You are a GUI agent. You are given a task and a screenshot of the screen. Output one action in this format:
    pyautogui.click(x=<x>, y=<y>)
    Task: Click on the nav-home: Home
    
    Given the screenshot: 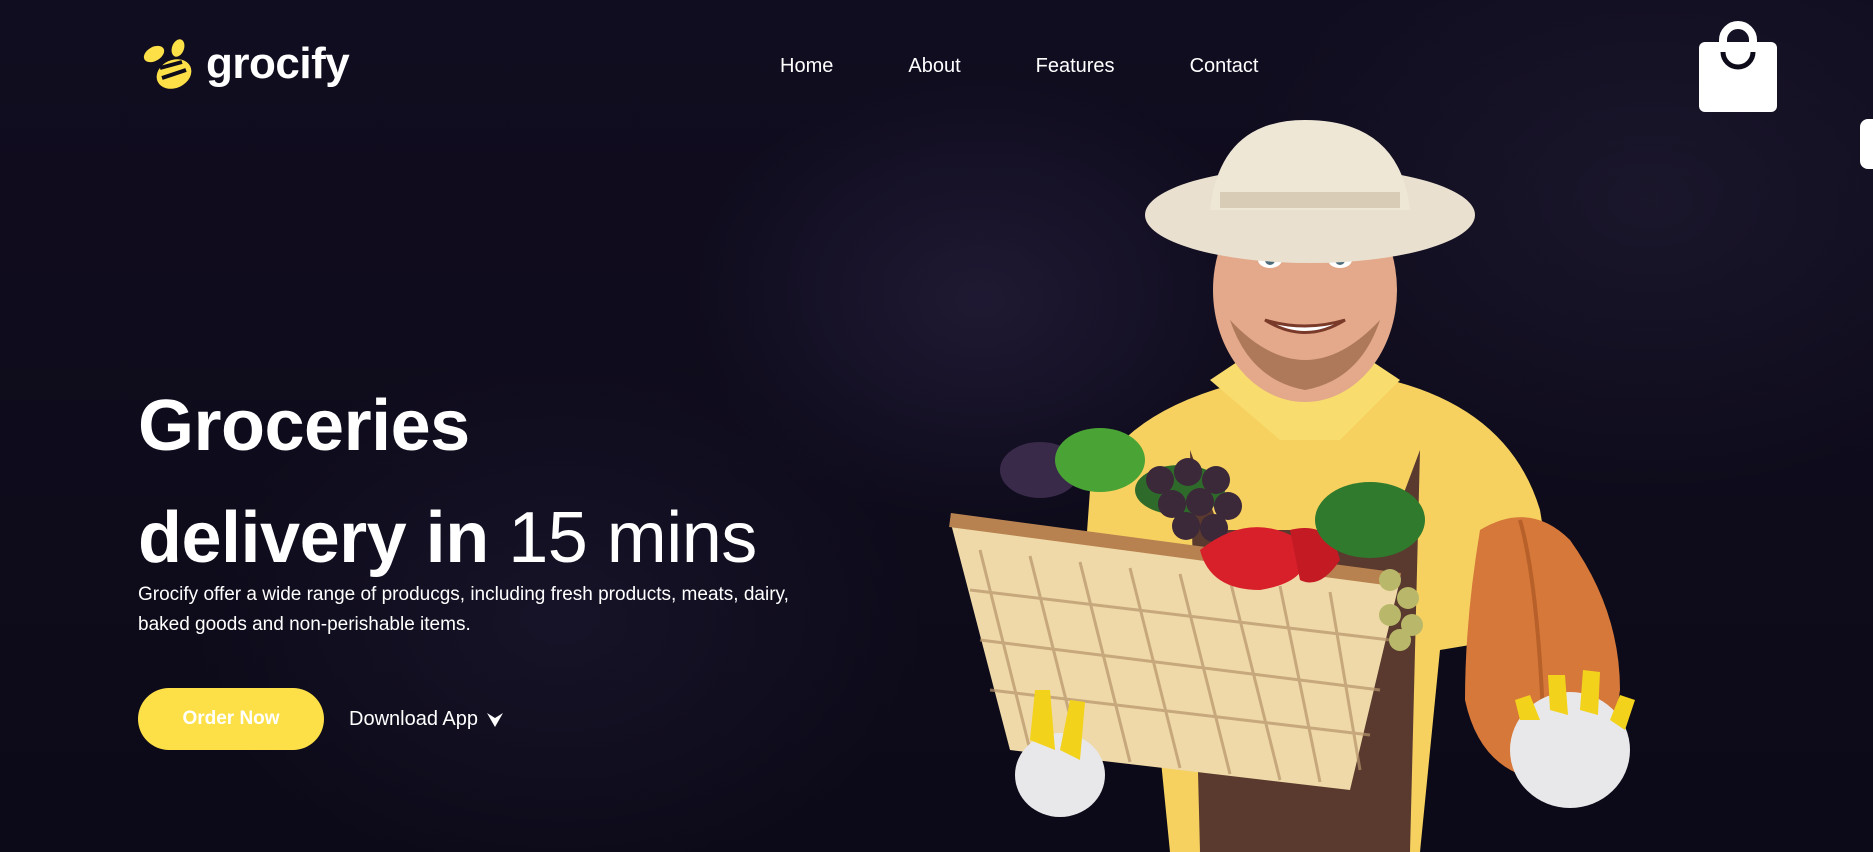 What is the action you would take?
    pyautogui.click(x=806, y=66)
    